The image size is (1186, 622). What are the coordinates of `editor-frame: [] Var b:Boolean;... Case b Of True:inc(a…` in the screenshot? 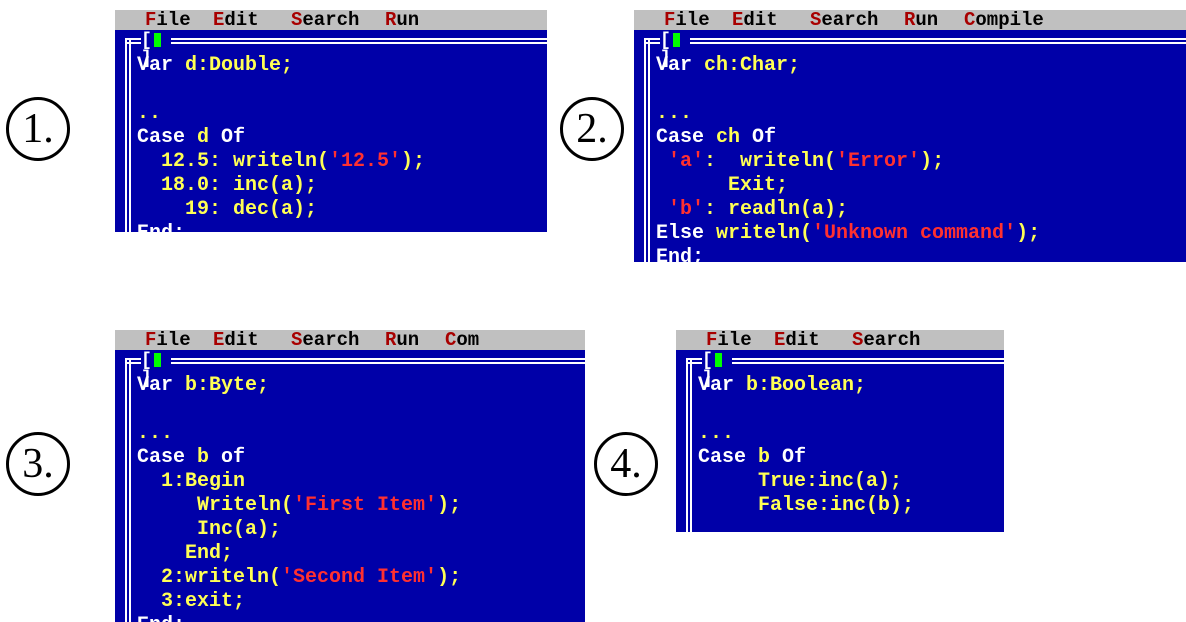 It's located at (840, 441).